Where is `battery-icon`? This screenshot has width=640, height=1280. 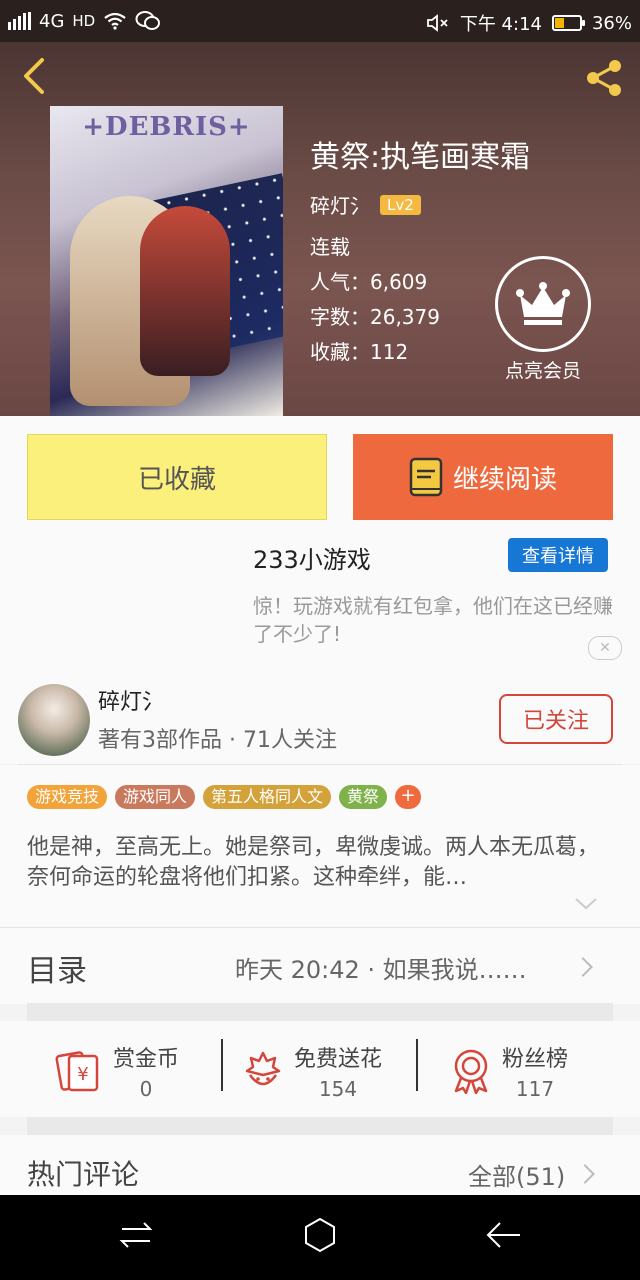
battery-icon is located at coordinates (568, 23).